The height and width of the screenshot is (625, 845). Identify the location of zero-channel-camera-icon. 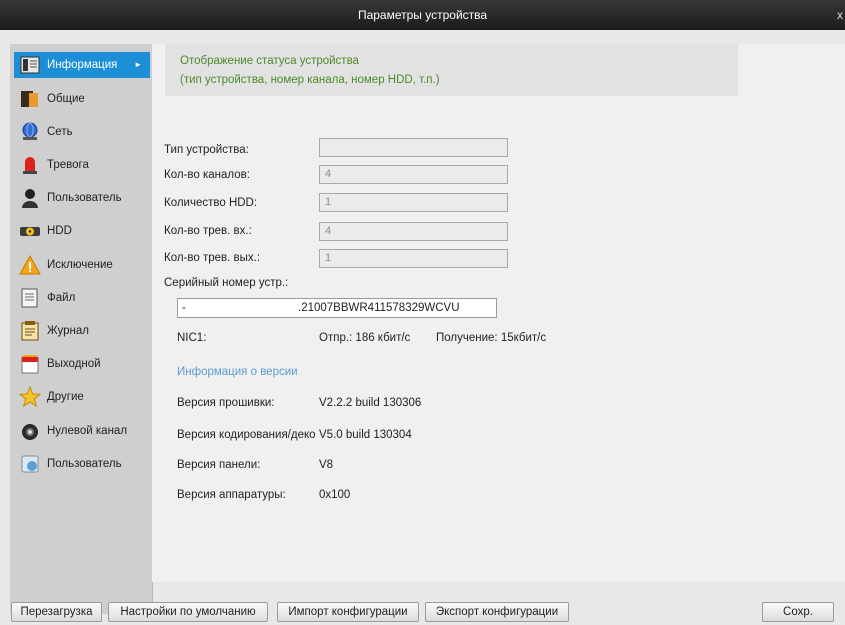
(30, 431).